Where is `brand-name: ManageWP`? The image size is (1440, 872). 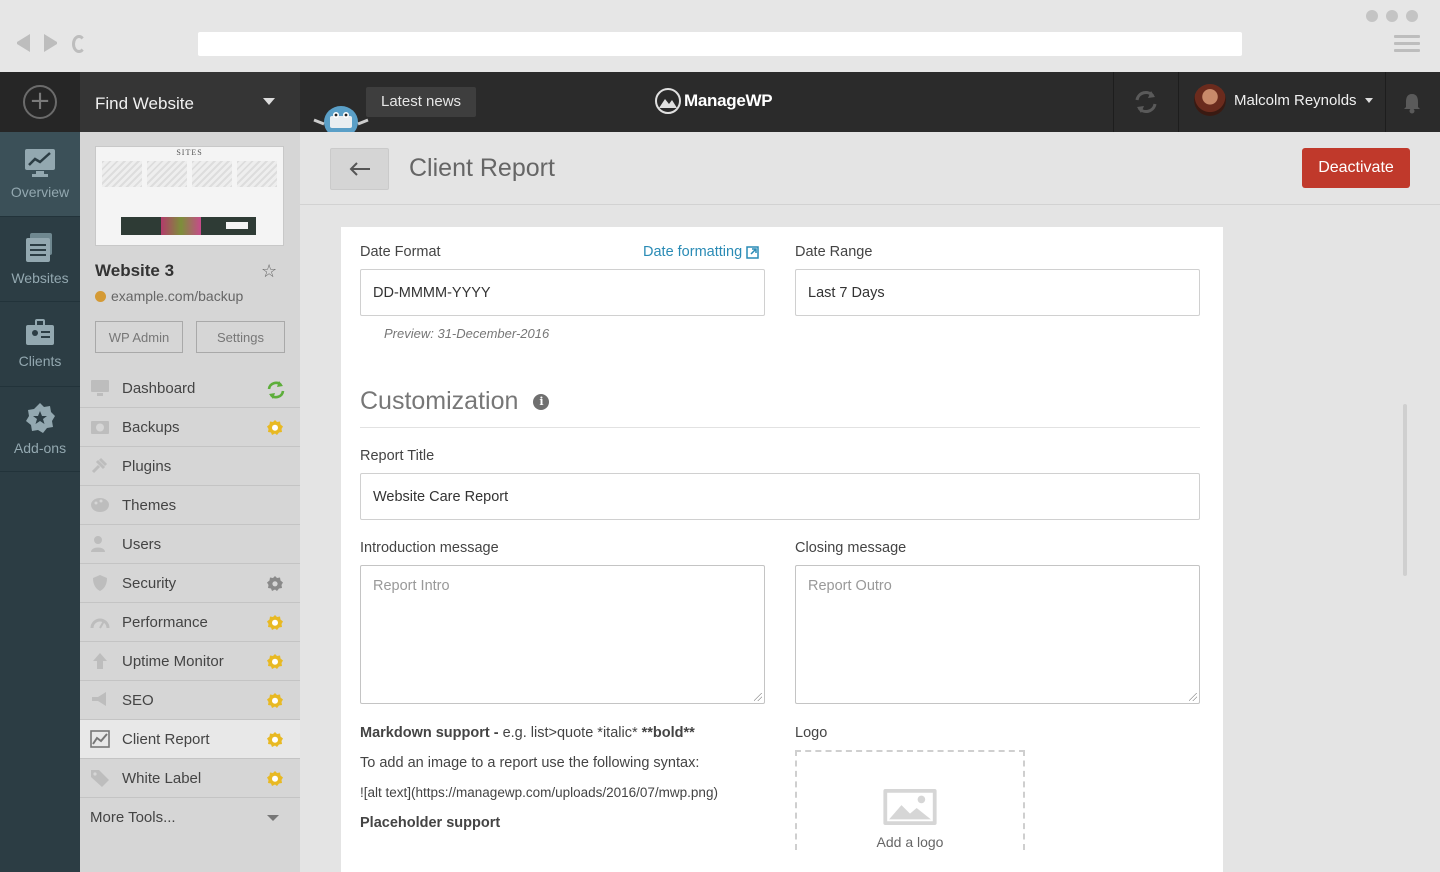 brand-name: ManageWP is located at coordinates (728, 100).